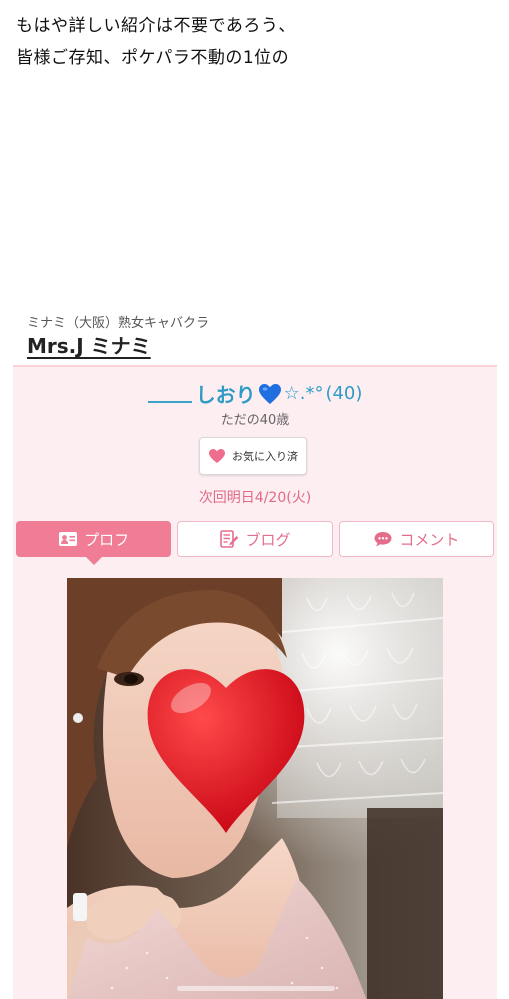  Describe the element at coordinates (89, 344) in the screenshot. I see `shop-name-link: Mrs.J ミナミ` at that location.